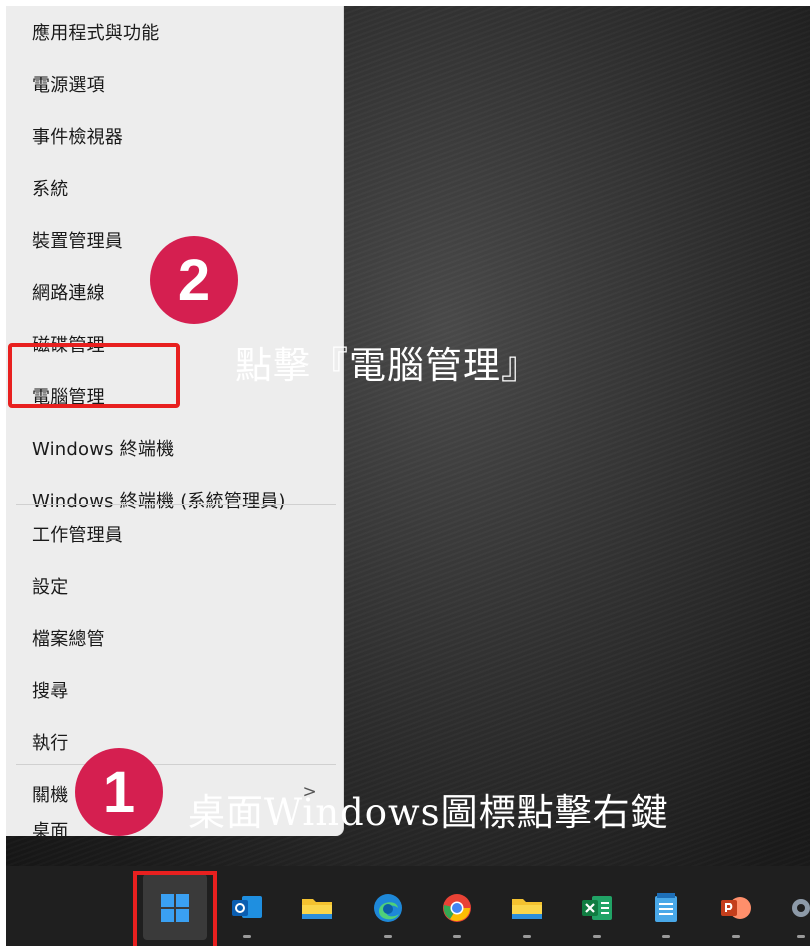  I want to click on menu-item-file-explorer: 檔案總管, so click(174, 638).